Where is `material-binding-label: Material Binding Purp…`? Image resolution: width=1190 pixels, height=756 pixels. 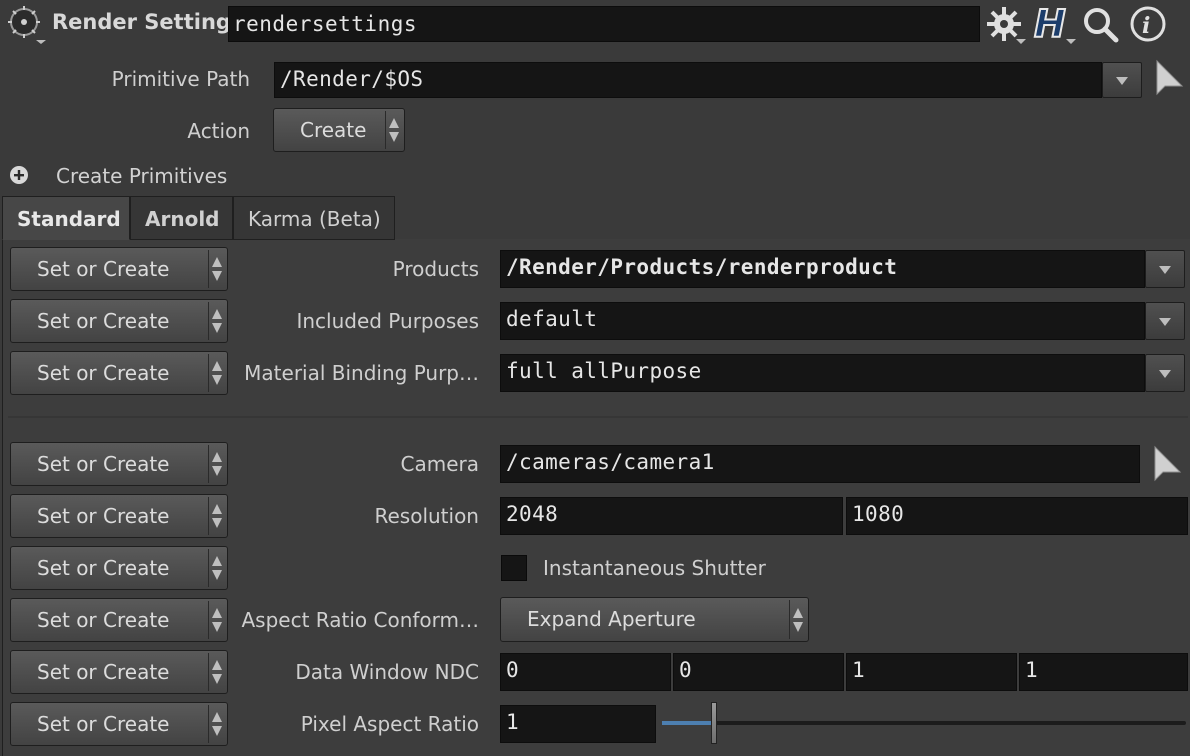 material-binding-label: Material Binding Purp… is located at coordinates (361, 373).